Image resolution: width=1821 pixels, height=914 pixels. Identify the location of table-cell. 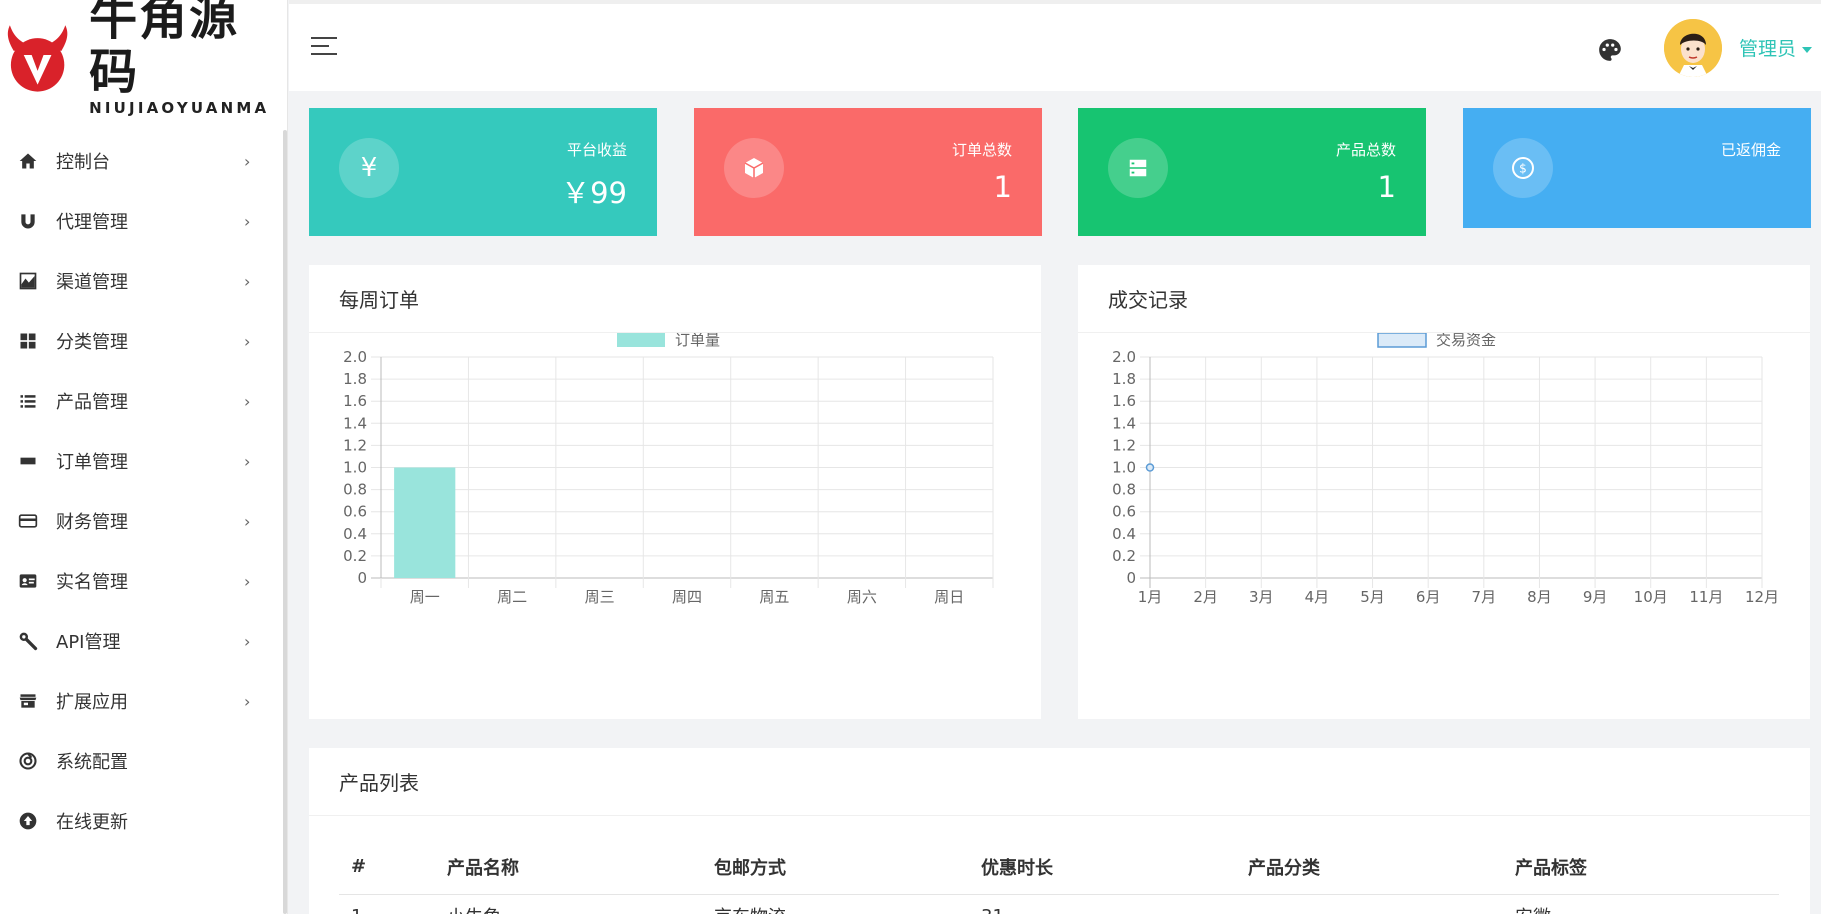
(1369, 904).